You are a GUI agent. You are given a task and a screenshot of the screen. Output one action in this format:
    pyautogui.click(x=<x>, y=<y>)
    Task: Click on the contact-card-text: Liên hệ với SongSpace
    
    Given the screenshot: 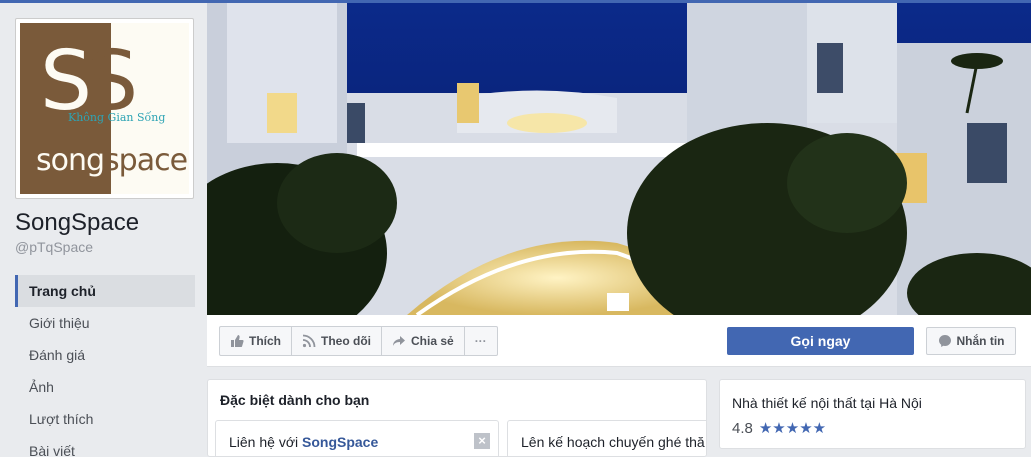 What is the action you would take?
    pyautogui.click(x=303, y=442)
    